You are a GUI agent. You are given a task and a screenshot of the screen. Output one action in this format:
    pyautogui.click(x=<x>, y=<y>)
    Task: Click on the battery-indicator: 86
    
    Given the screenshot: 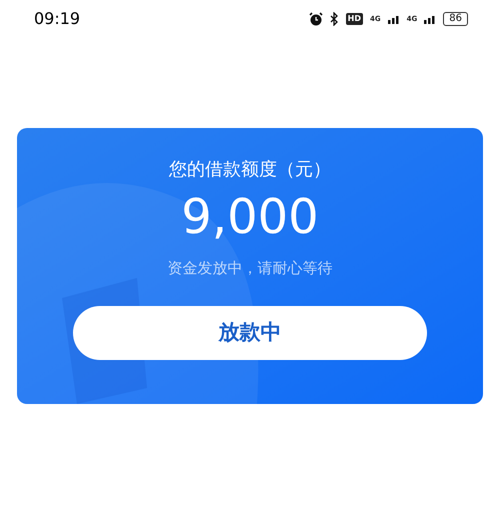 What is the action you would take?
    pyautogui.click(x=455, y=19)
    